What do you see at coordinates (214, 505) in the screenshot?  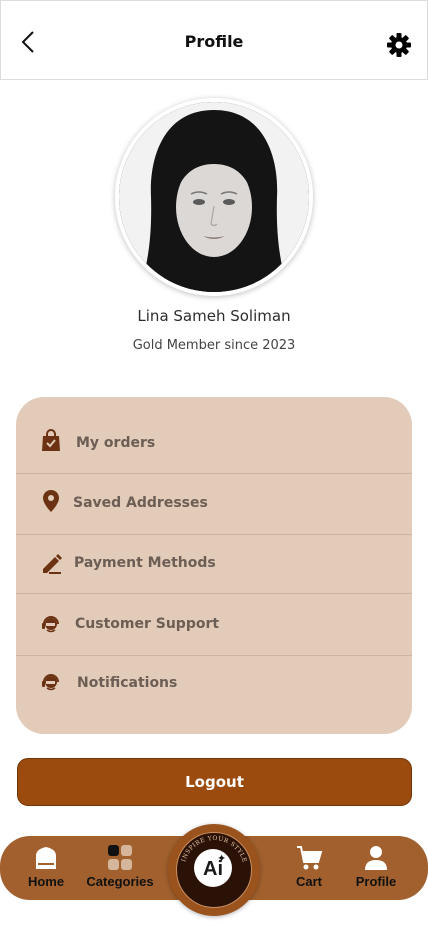 I see `menu-item-saved-addresses: Saved Addresses` at bounding box center [214, 505].